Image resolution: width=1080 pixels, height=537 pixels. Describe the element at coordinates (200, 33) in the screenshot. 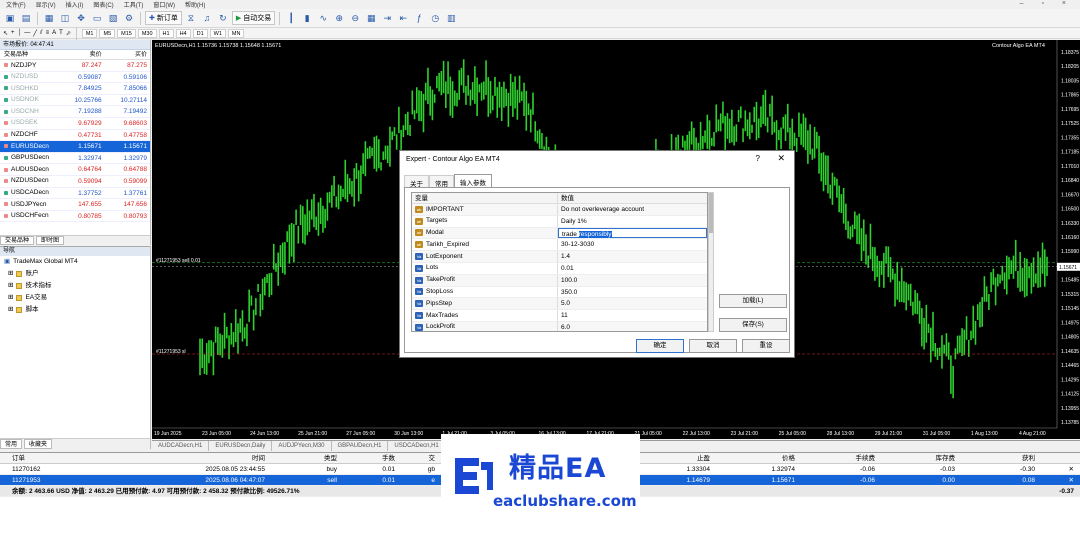

I see `timeframe-button: D1` at that location.